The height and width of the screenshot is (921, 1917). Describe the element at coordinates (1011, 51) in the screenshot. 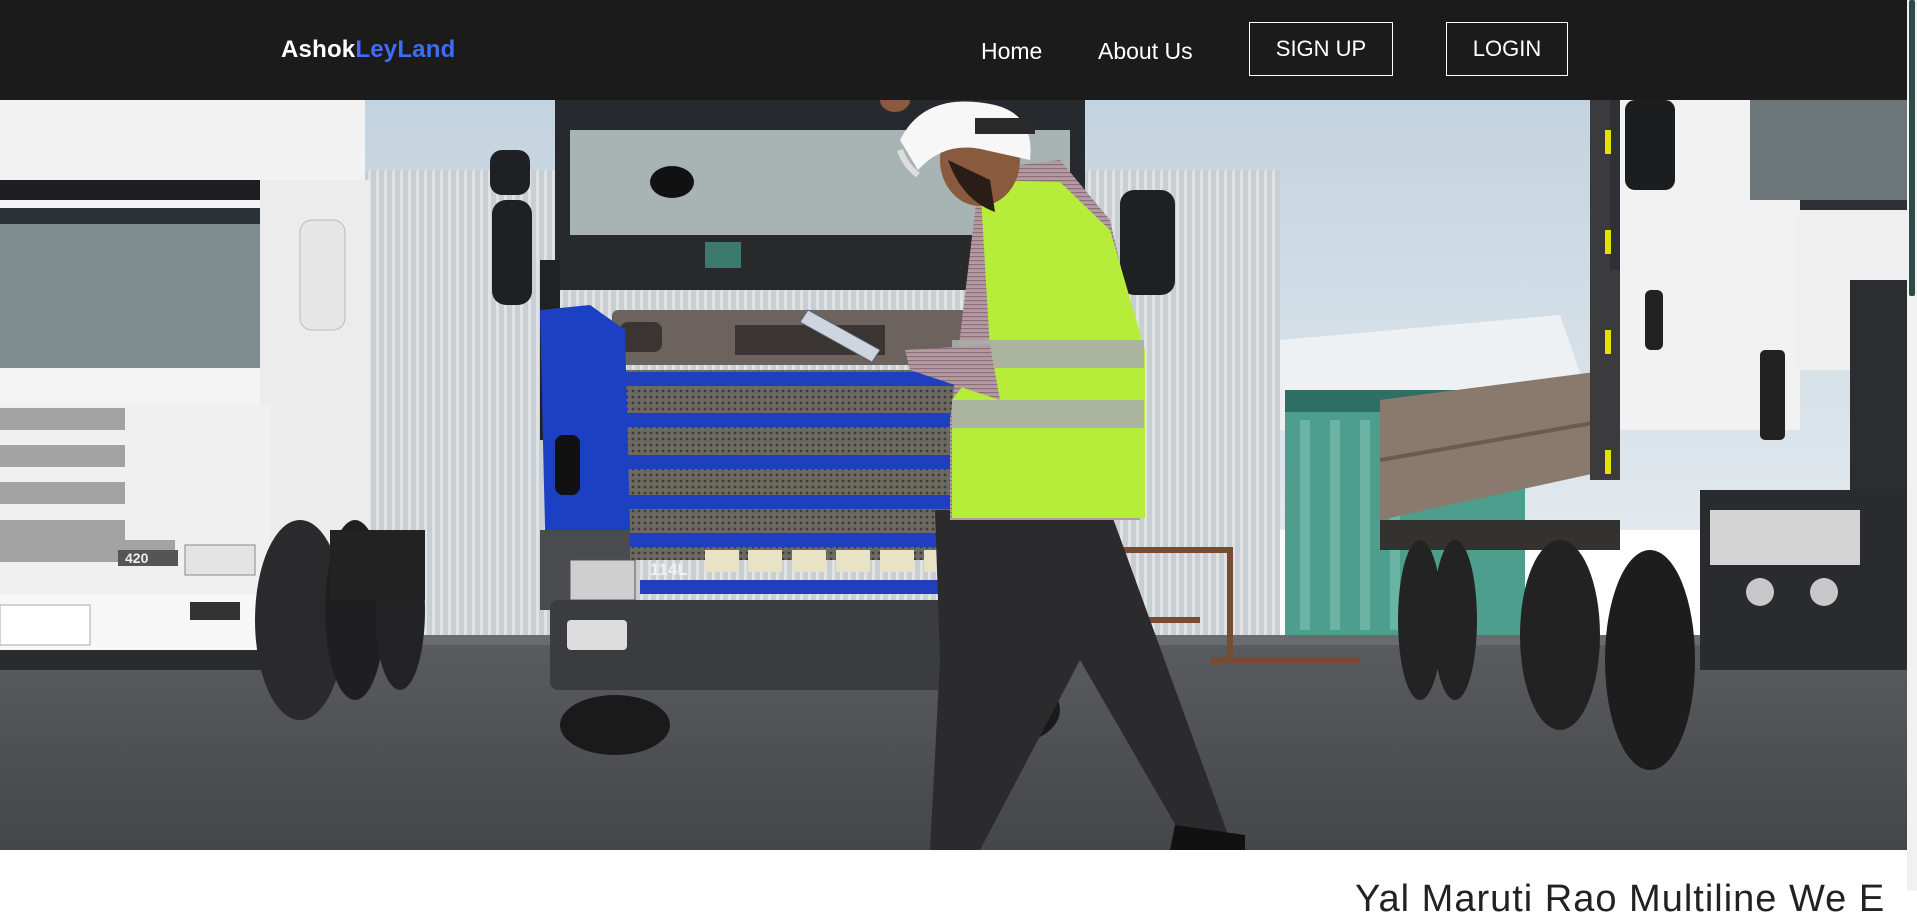

I see `nav-link-home: Home` at that location.